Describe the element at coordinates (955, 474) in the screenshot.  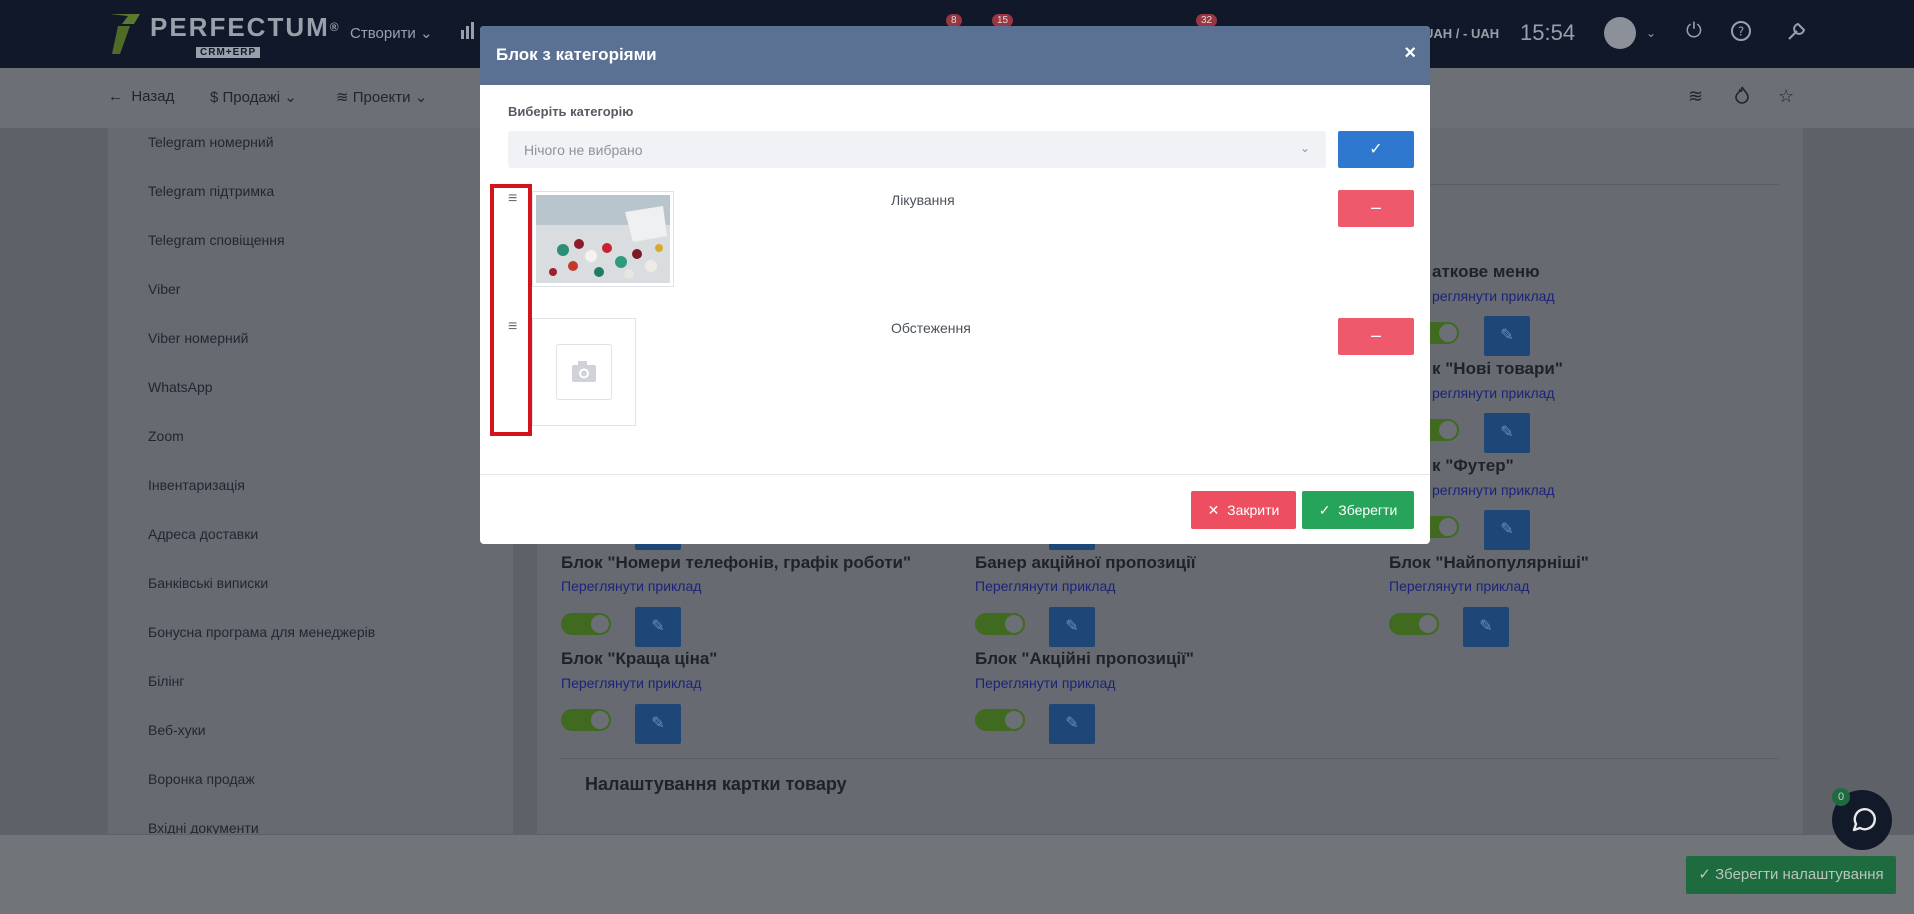
I see `modal-footer-divider` at that location.